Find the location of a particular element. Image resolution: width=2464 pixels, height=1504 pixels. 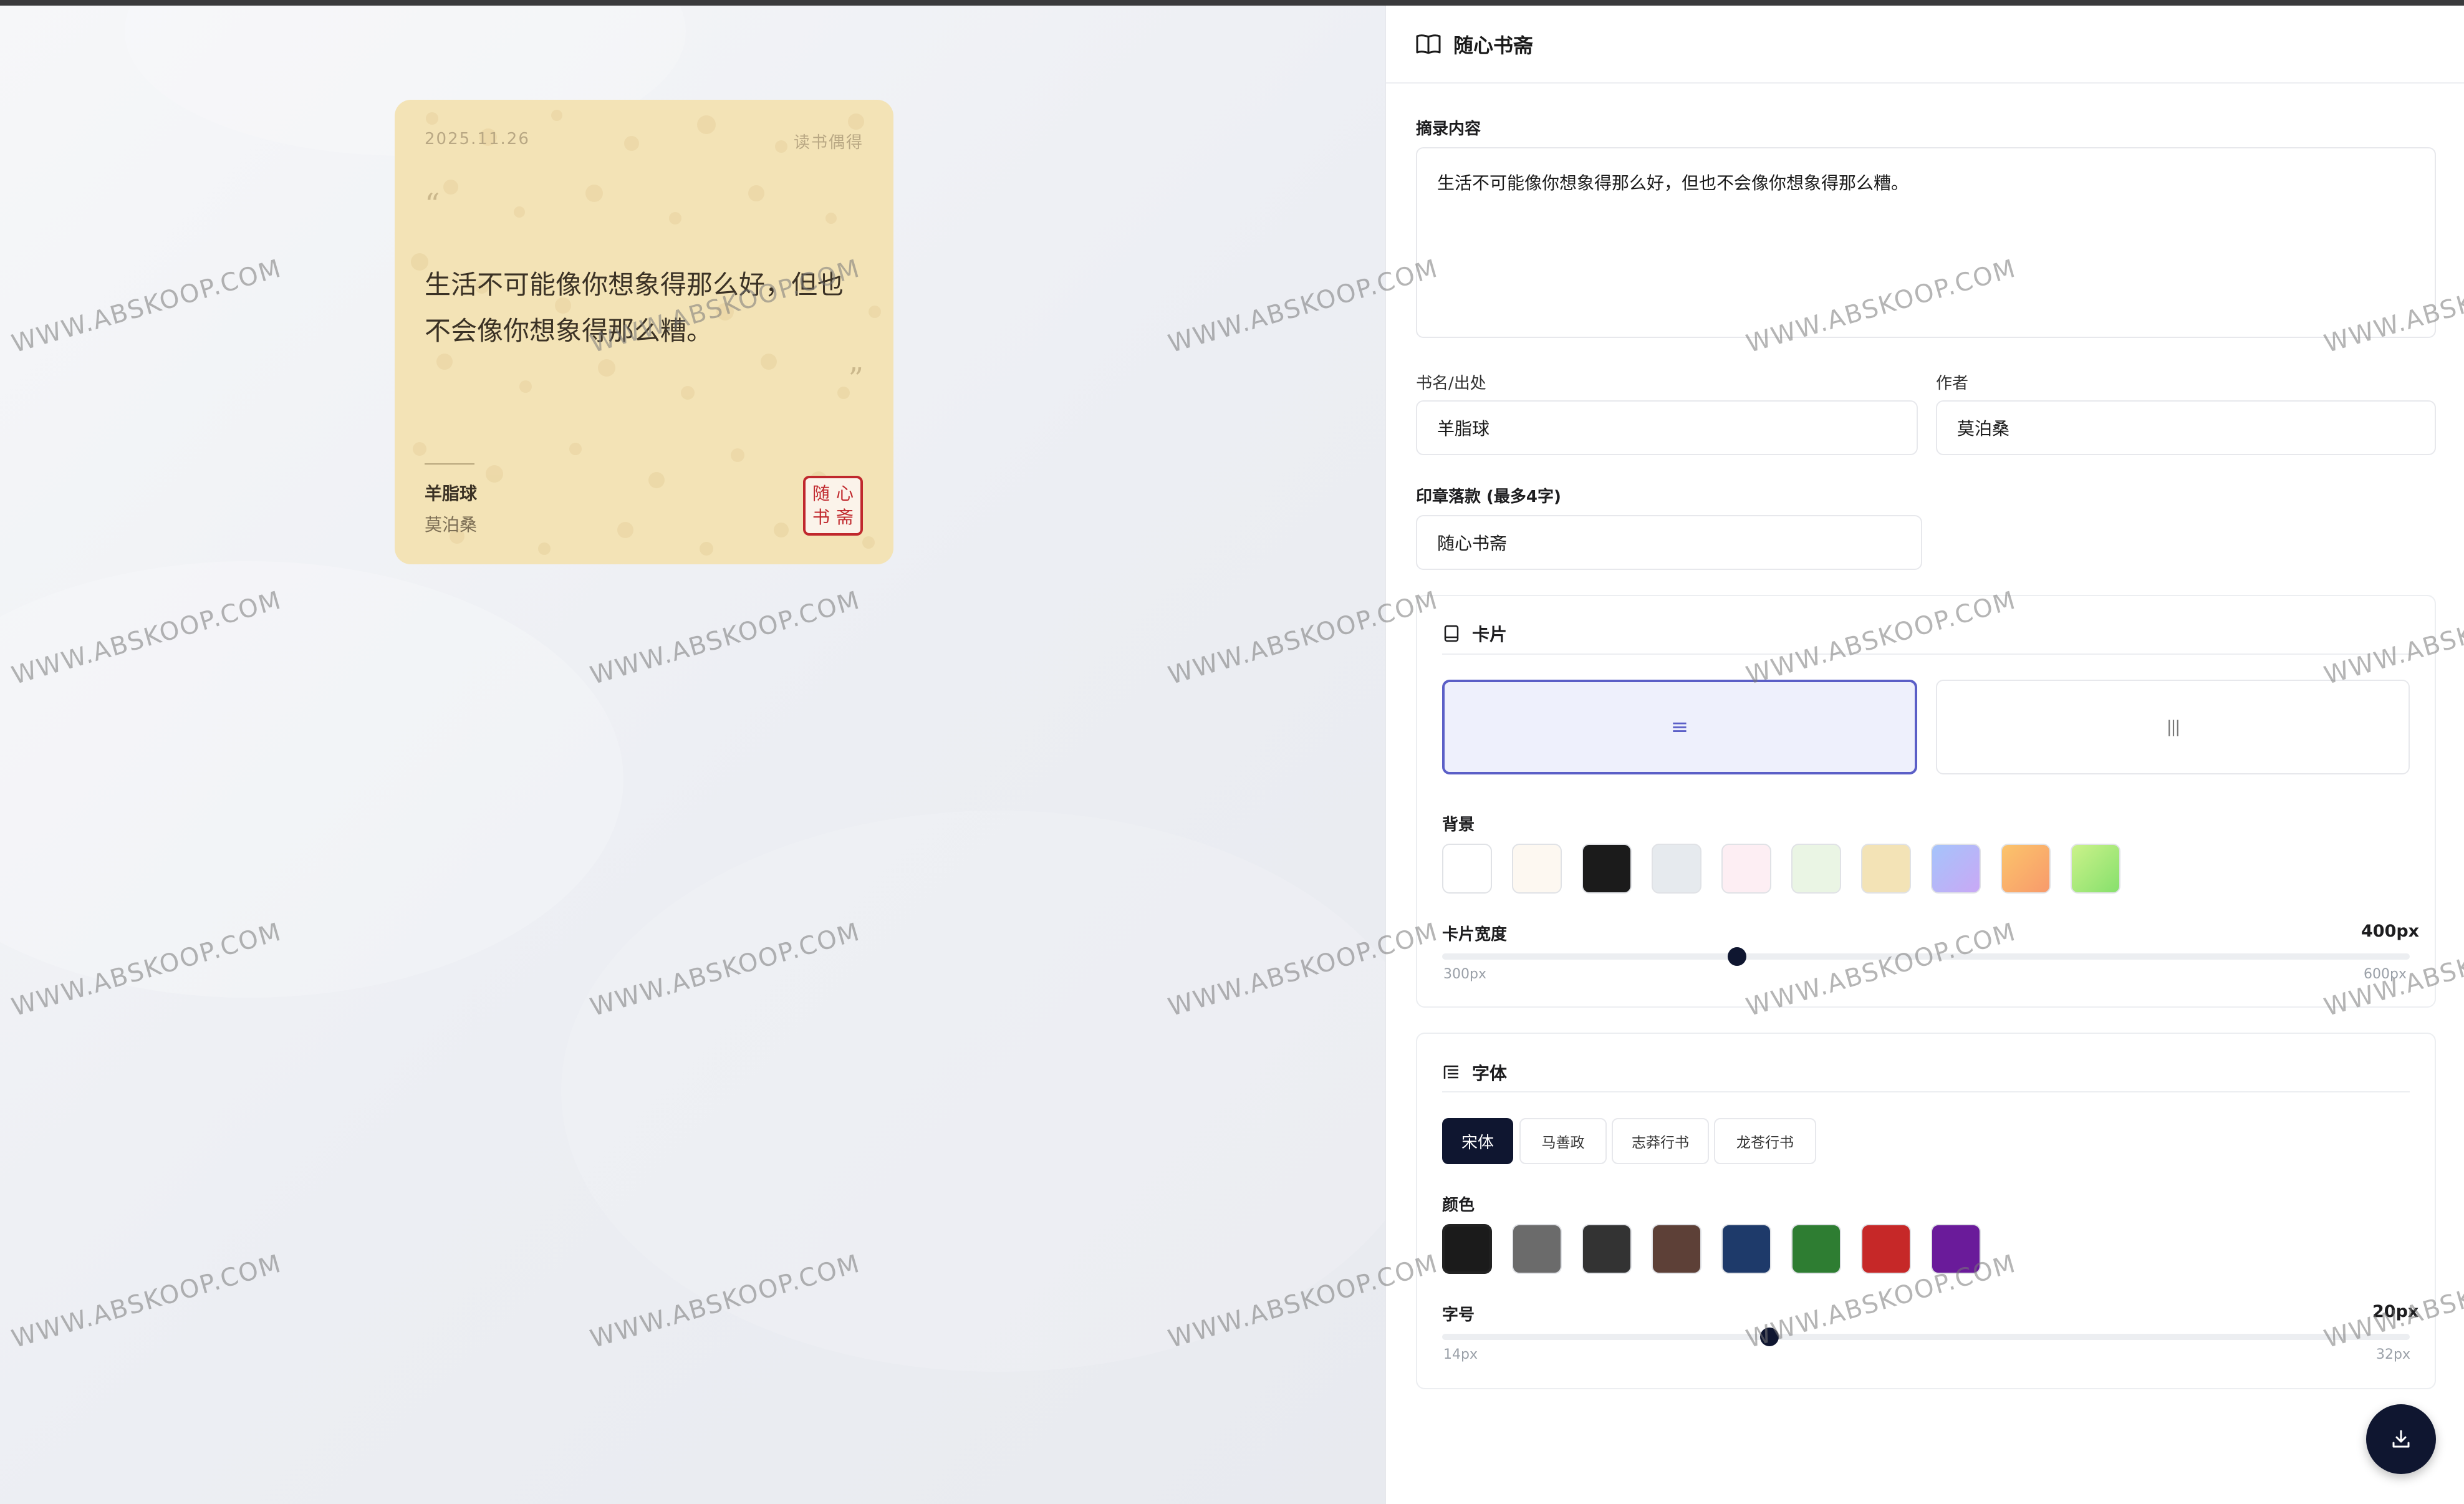

bg-swatch-mint is located at coordinates (1816, 869).